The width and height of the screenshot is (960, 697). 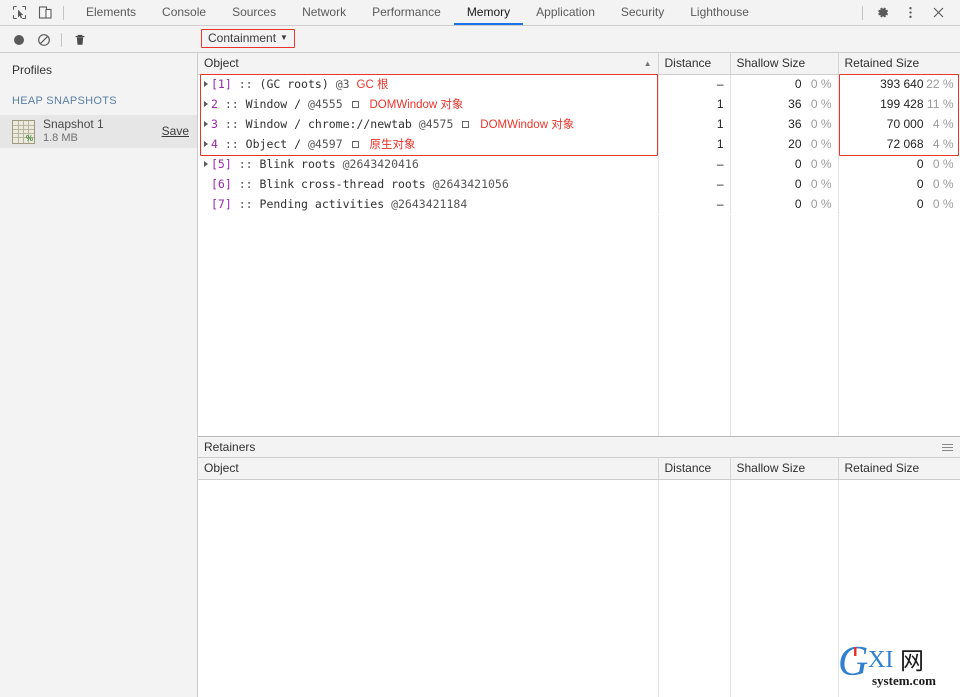 I want to click on row-index: [7], so click(x=221, y=204).